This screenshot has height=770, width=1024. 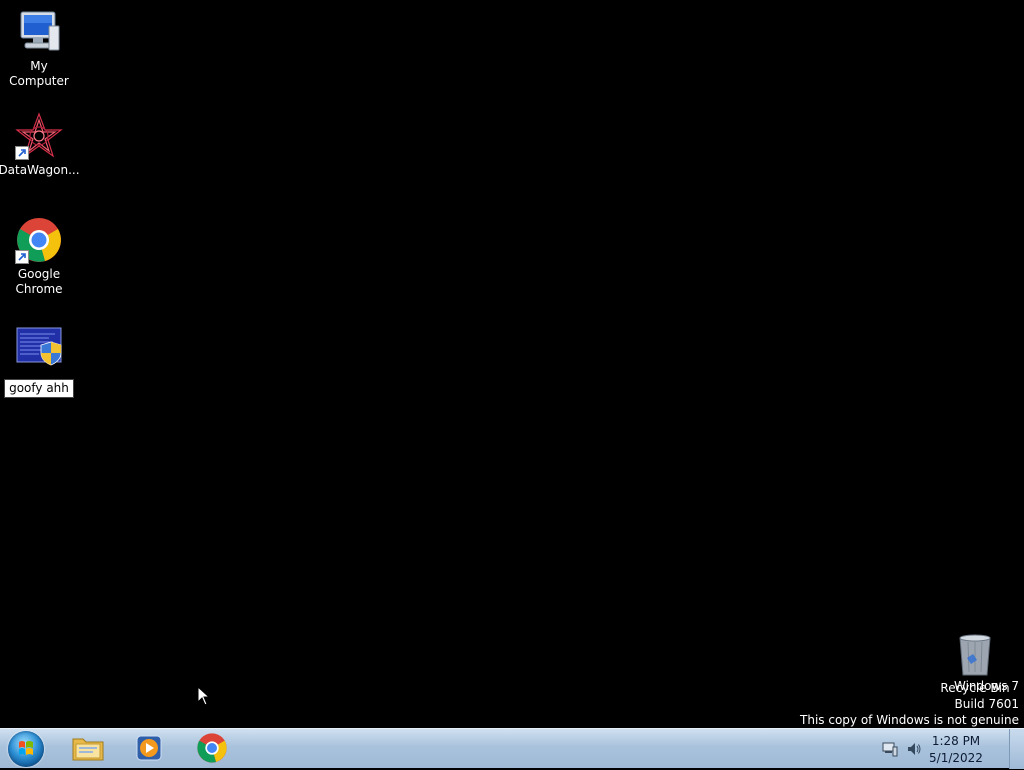 I want to click on desktop-icon-my-computer: My Computer, so click(x=39, y=48).